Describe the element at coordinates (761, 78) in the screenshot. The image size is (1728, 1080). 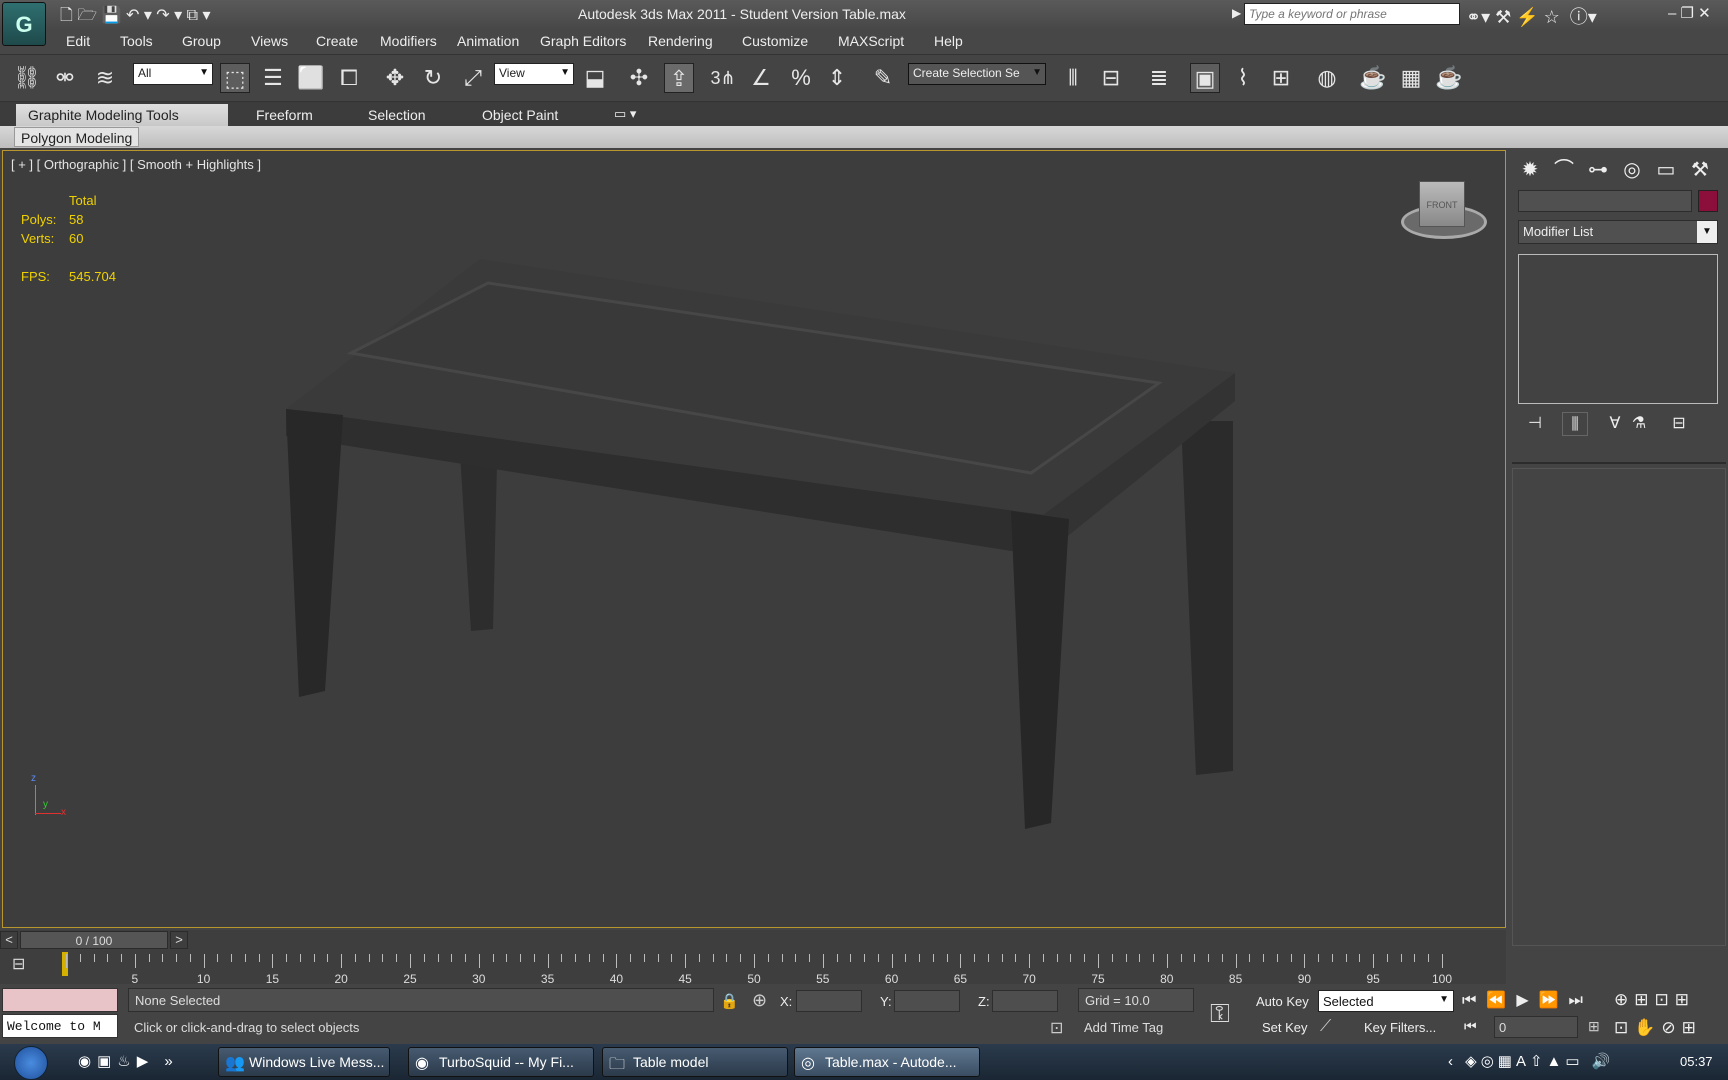
I see `angle-snap-icon: ∠` at that location.